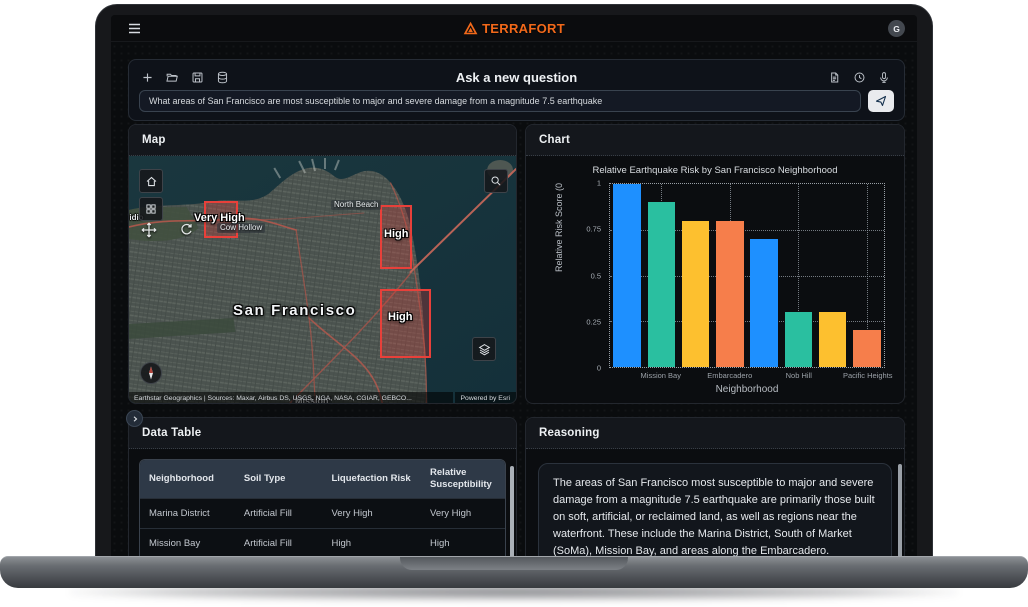 Image resolution: width=1028 pixels, height=607 pixels. I want to click on terrafort-logo-icon, so click(470, 28).